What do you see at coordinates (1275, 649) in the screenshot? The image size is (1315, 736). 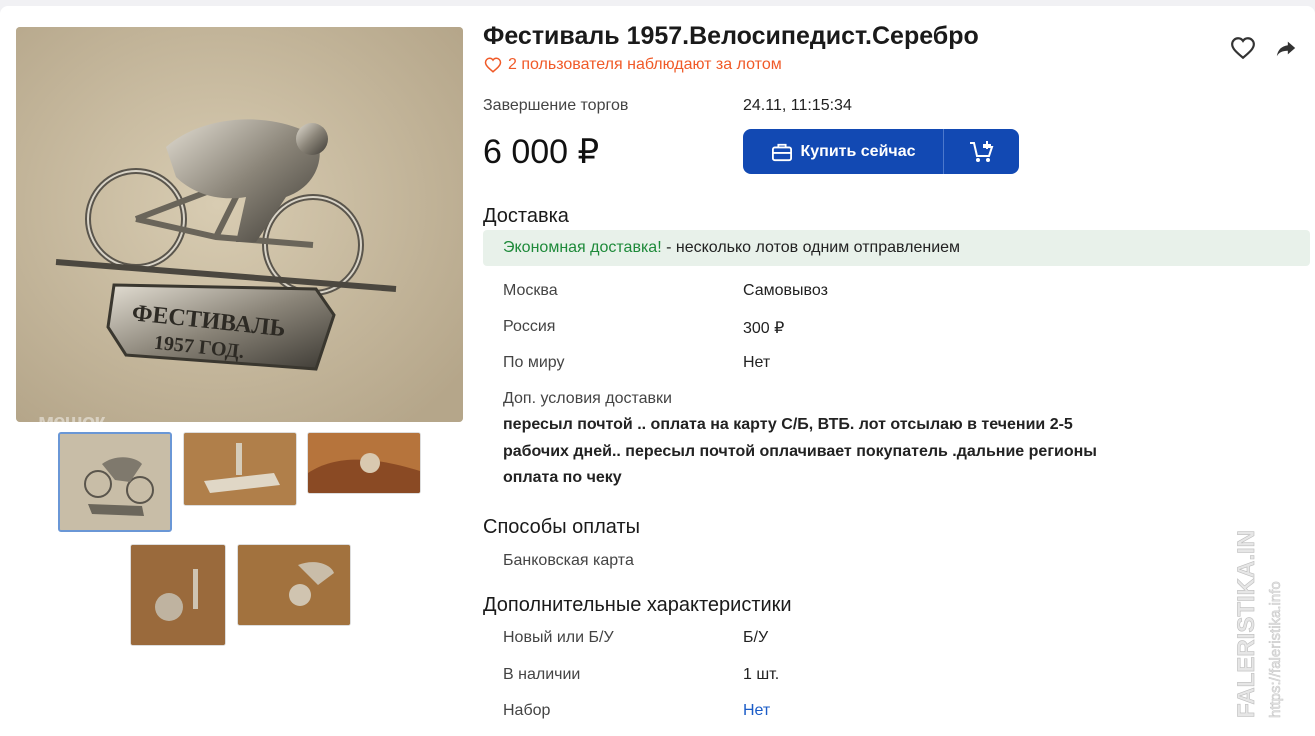 I see `watermark-line-2: https://faleristika.info` at bounding box center [1275, 649].